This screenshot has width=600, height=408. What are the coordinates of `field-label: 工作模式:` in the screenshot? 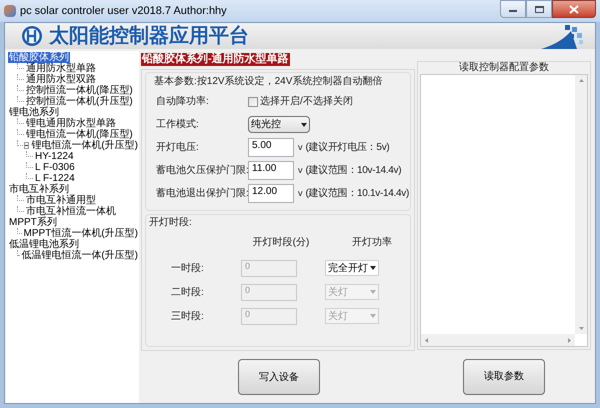 It's located at (177, 125).